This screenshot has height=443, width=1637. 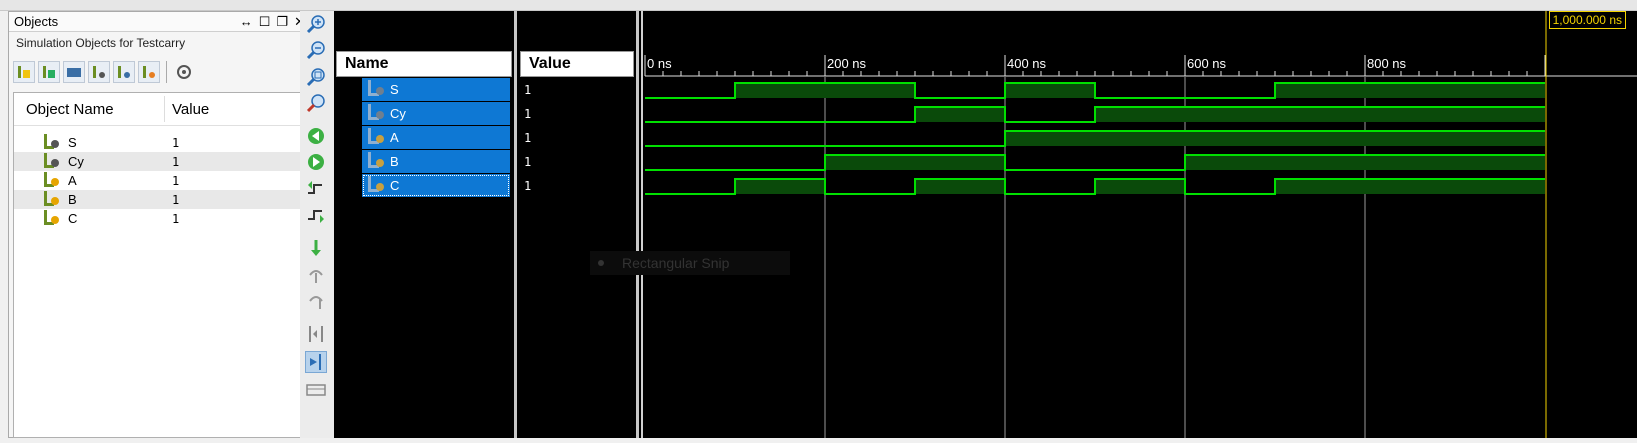 What do you see at coordinates (316, 215) in the screenshot?
I see `next-transition-icon` at bounding box center [316, 215].